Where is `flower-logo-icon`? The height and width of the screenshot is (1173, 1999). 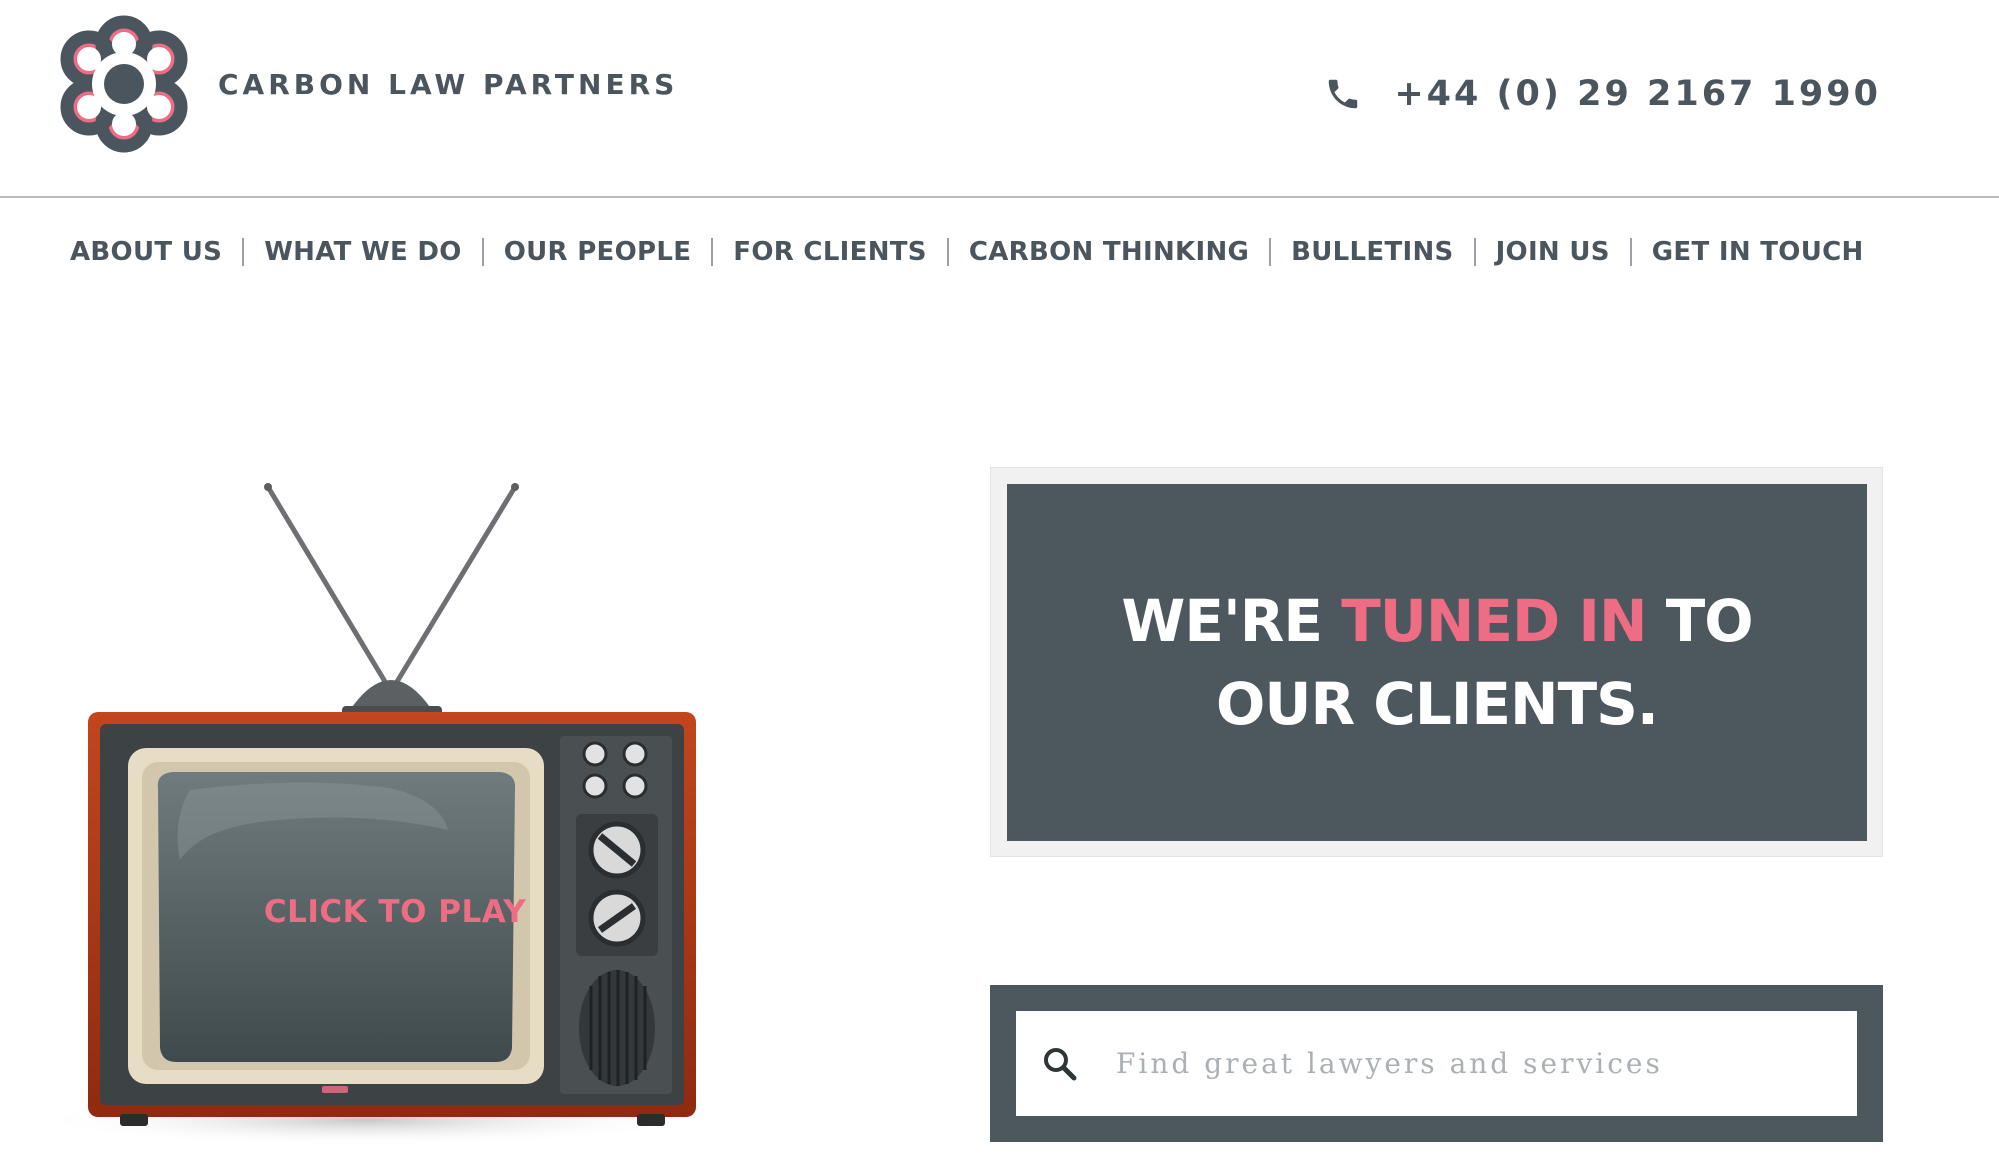 flower-logo-icon is located at coordinates (124, 84).